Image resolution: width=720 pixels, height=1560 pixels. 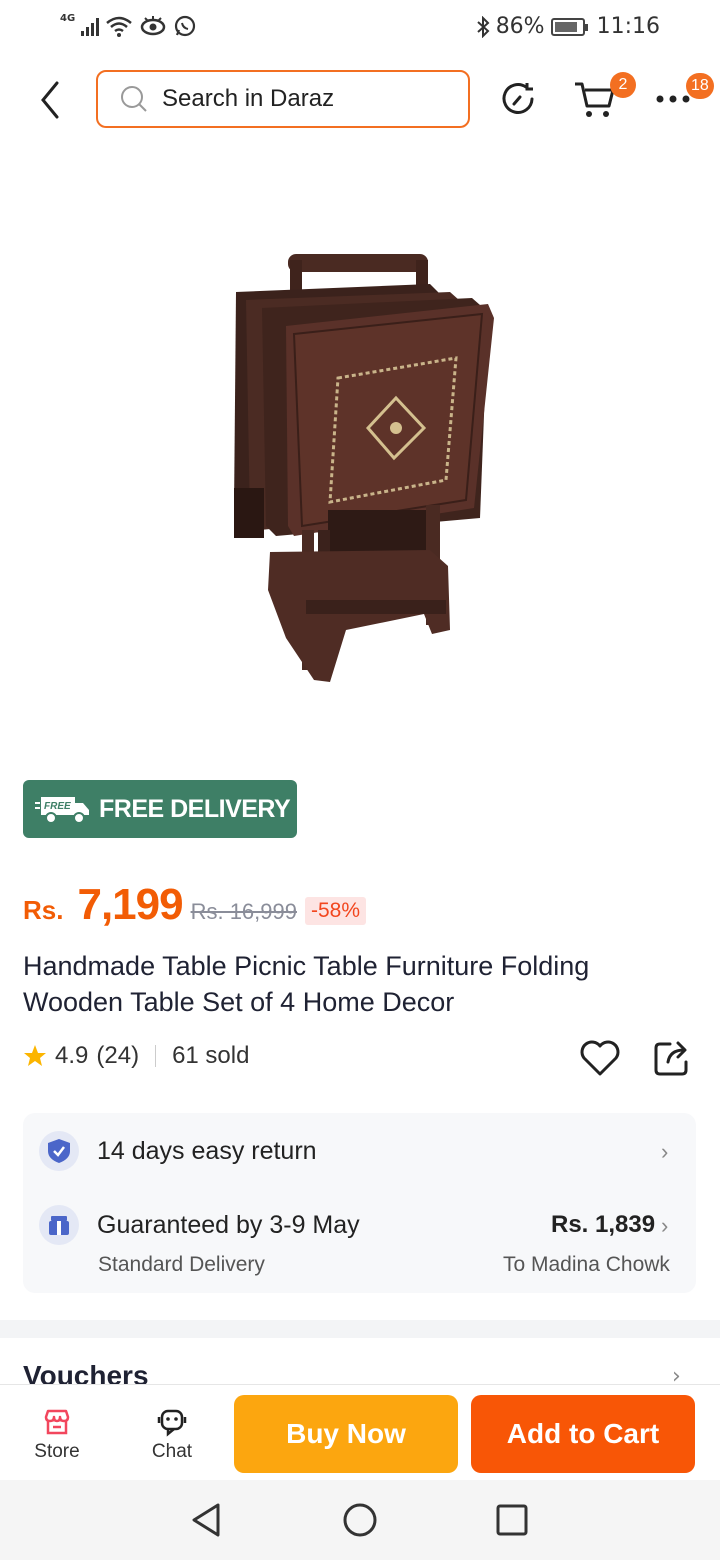 What do you see at coordinates (360, 1329) in the screenshot?
I see `section-divider` at bounding box center [360, 1329].